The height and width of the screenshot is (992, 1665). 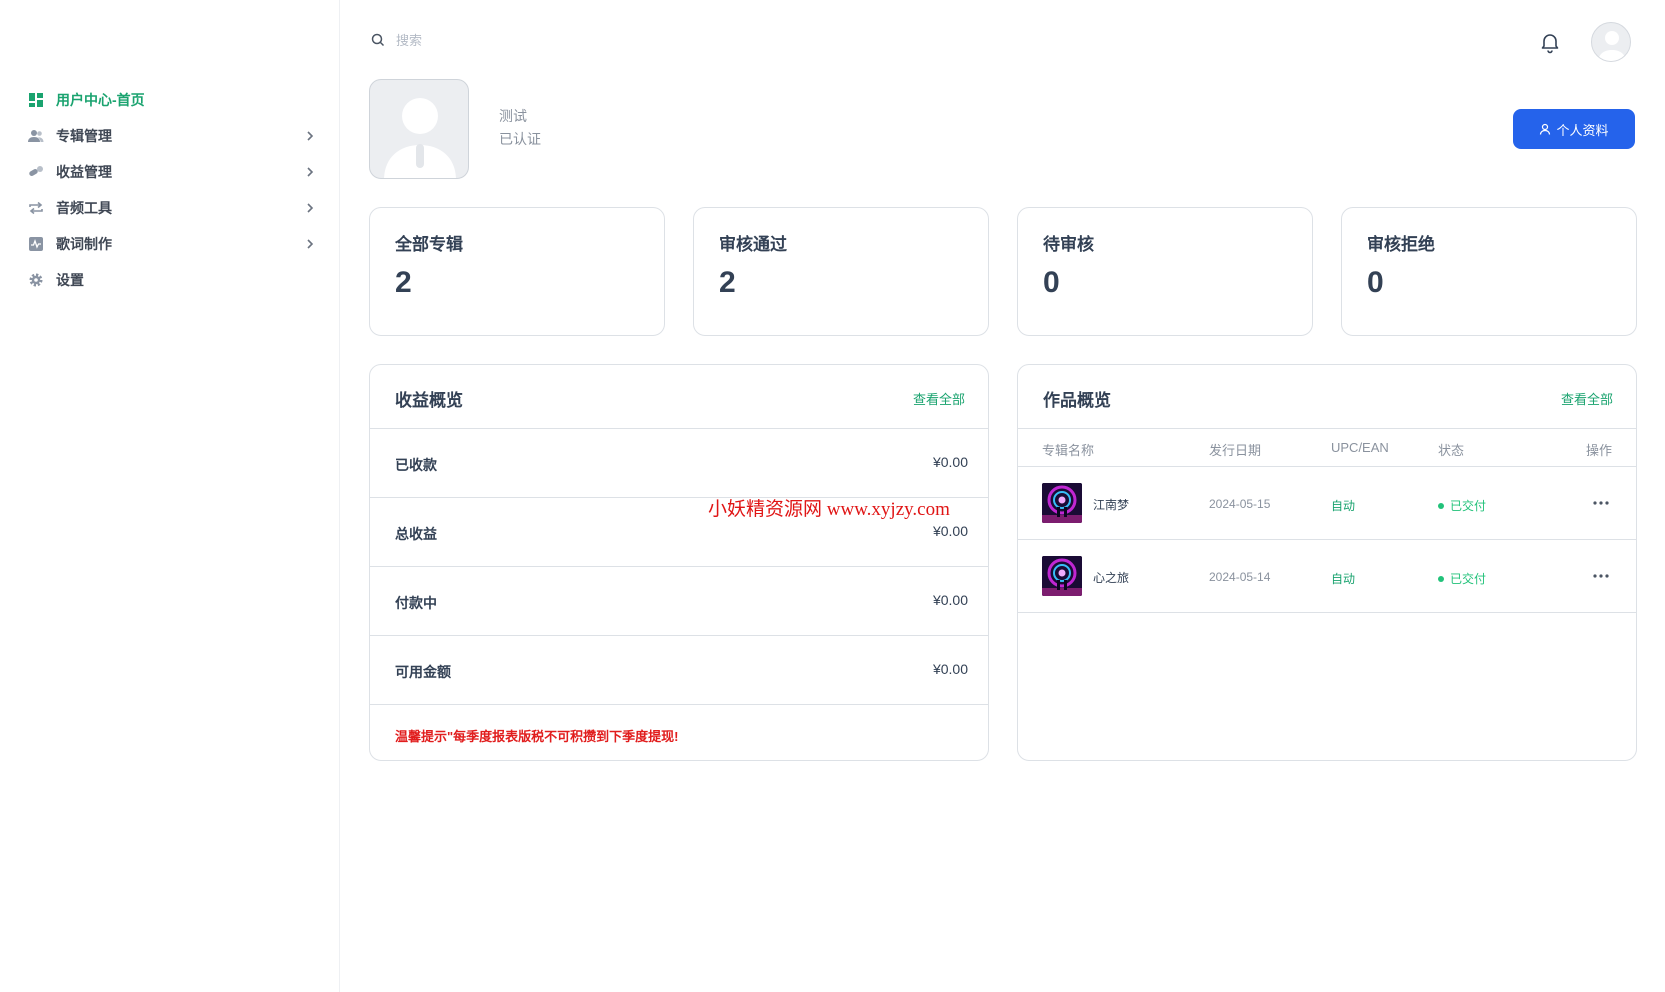 I want to click on search-bar, so click(x=483, y=40).